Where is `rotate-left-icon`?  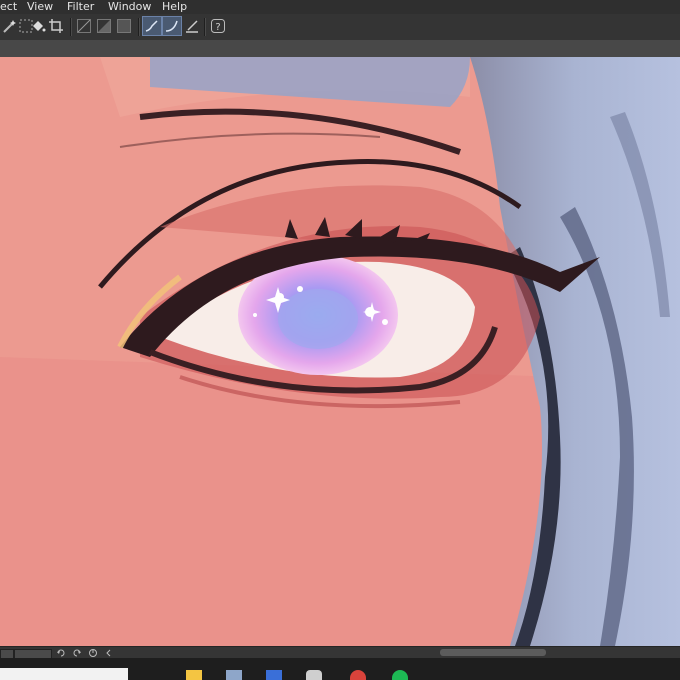 rotate-left-icon is located at coordinates (61, 653).